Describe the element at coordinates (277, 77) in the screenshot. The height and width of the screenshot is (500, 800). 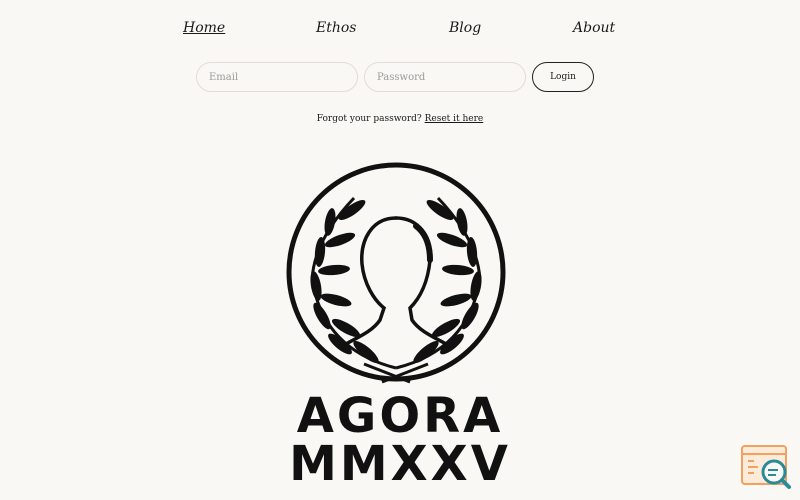
I see `email-input` at that location.